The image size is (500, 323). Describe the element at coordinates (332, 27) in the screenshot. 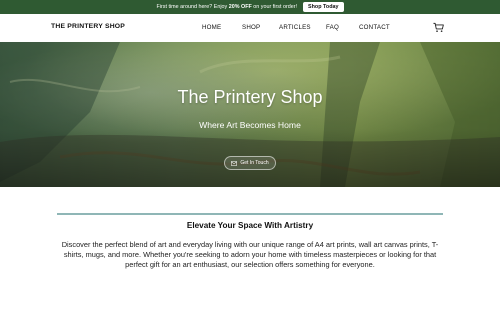

I see `nav-faq: FAQ` at that location.